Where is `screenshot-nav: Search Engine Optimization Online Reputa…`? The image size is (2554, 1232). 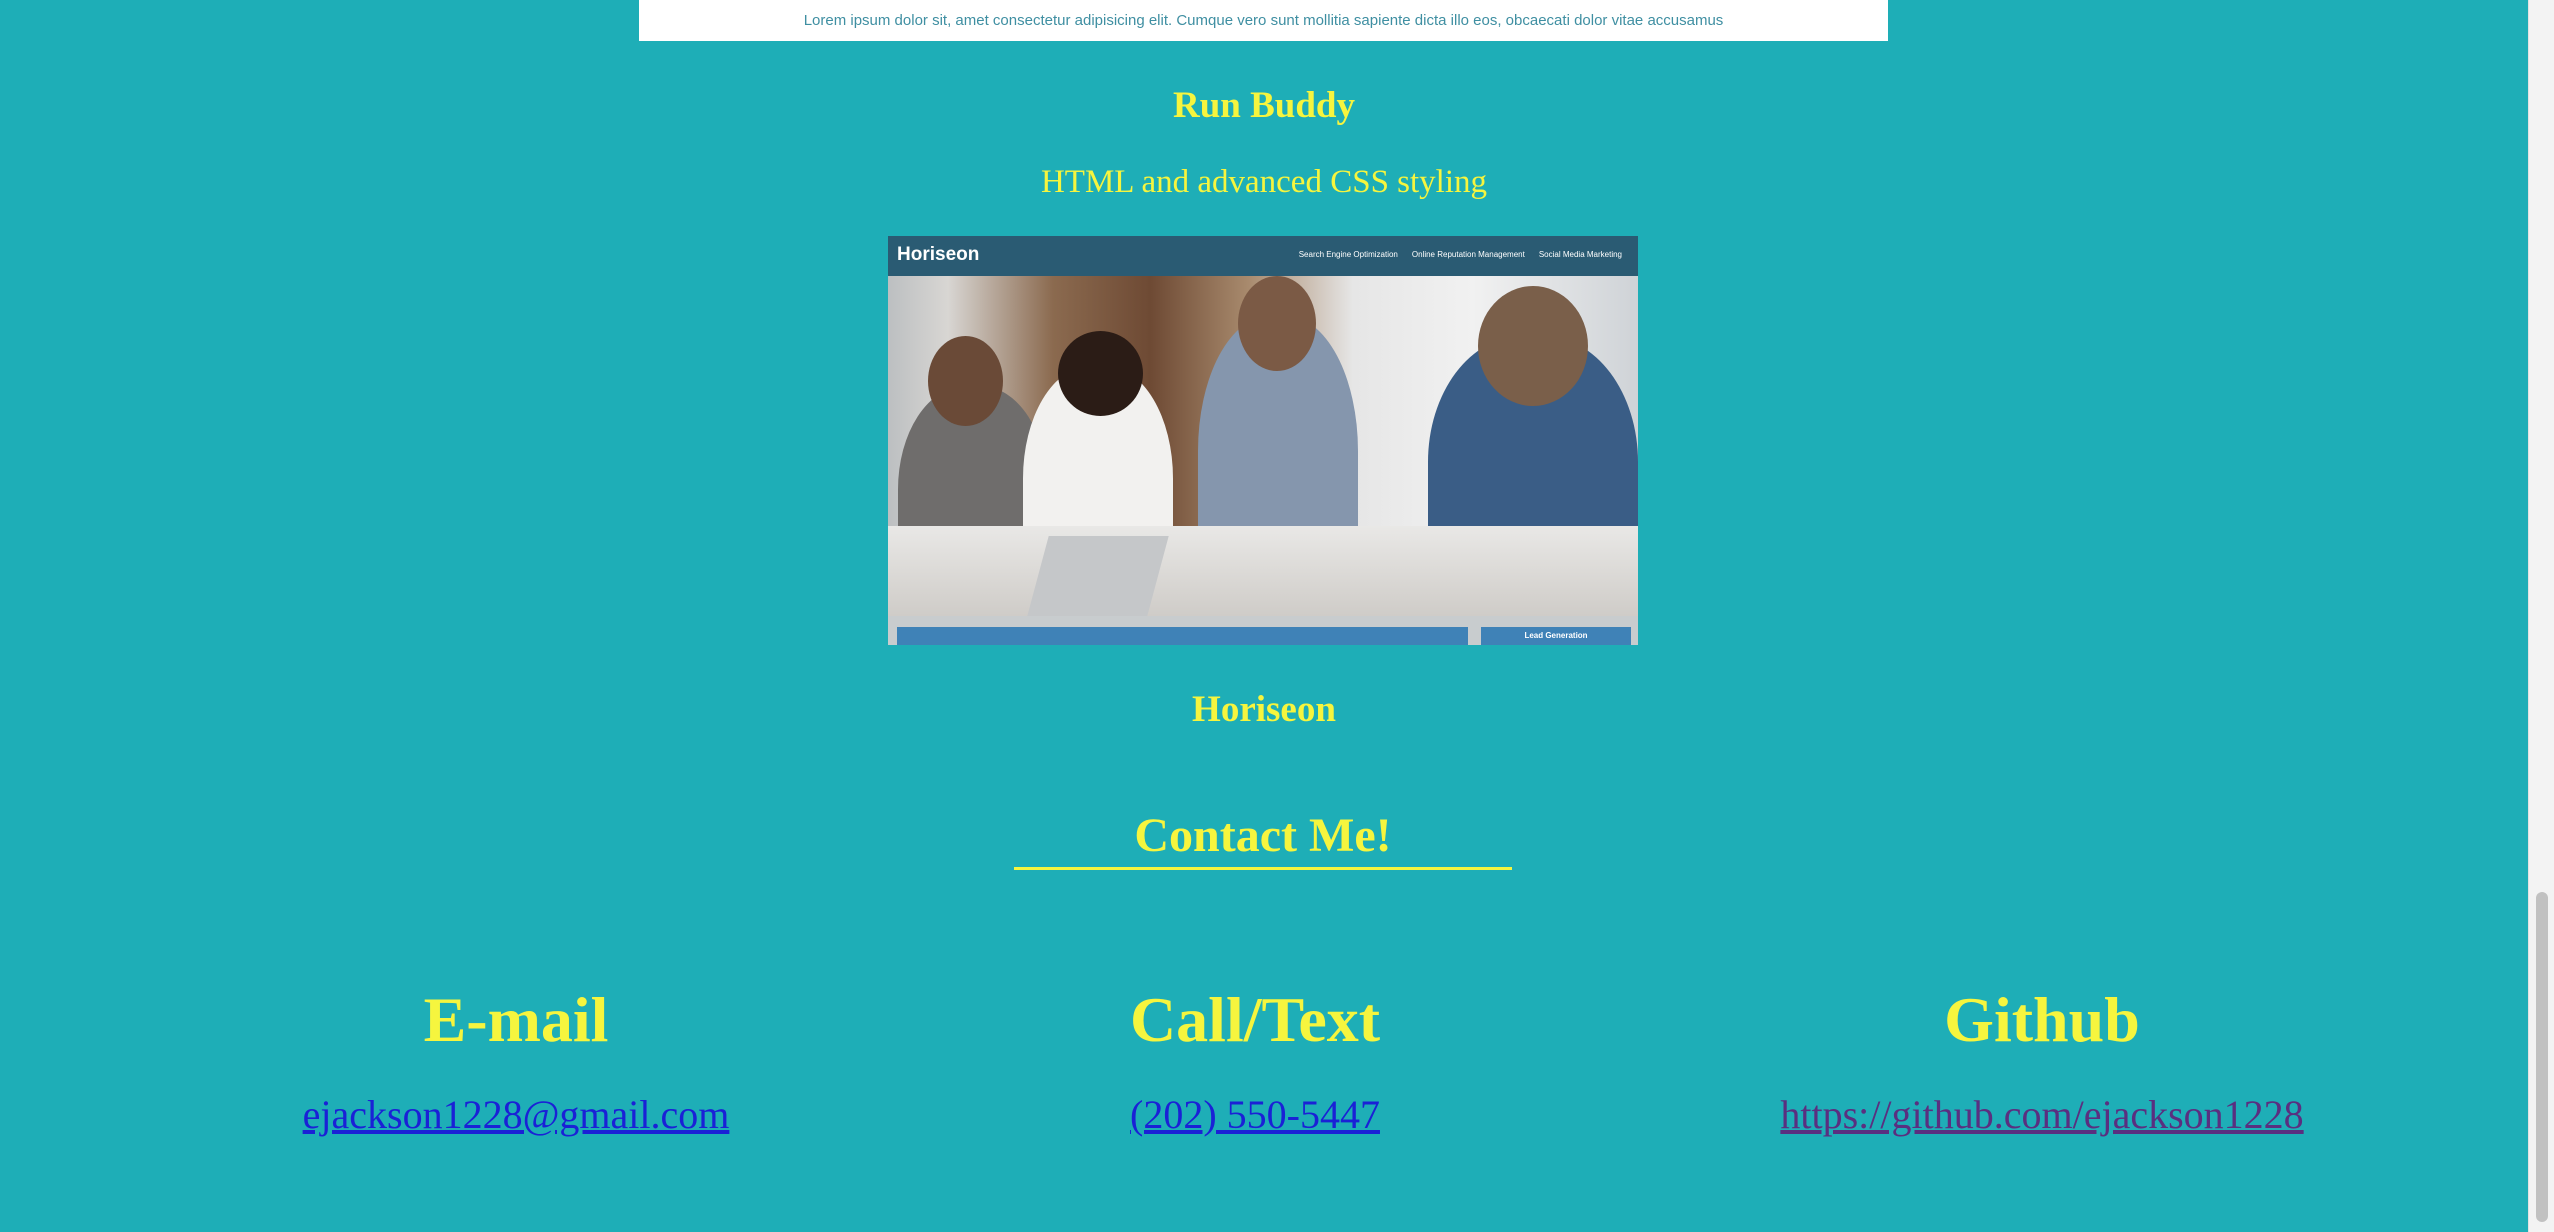
screenshot-nav: Search Engine Optimization Online Reputa… is located at coordinates (1460, 254).